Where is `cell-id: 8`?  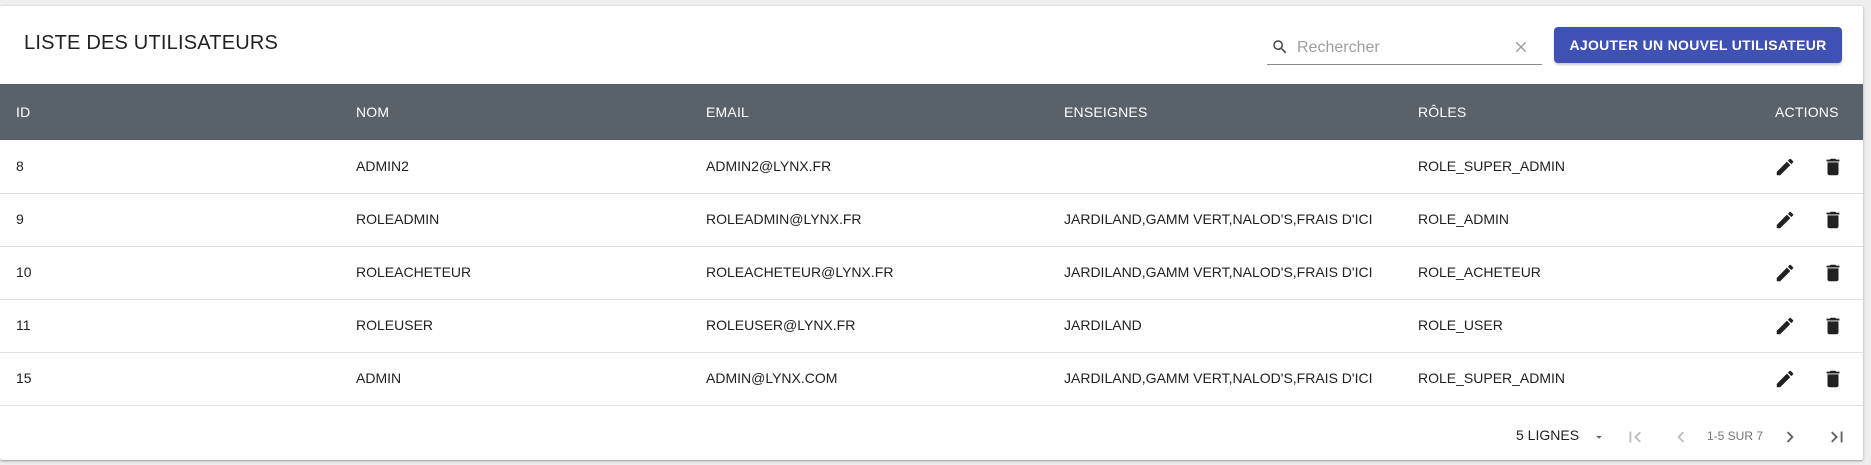 cell-id: 8 is located at coordinates (20, 166).